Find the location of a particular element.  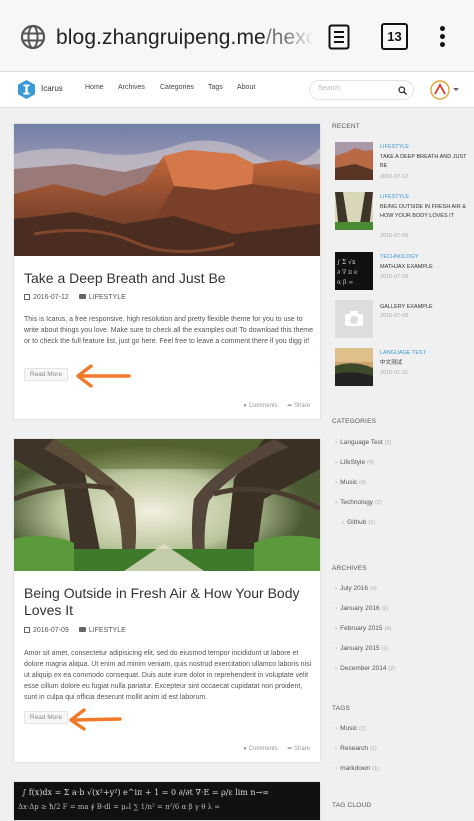

icarus-logo-icon is located at coordinates (26, 89).